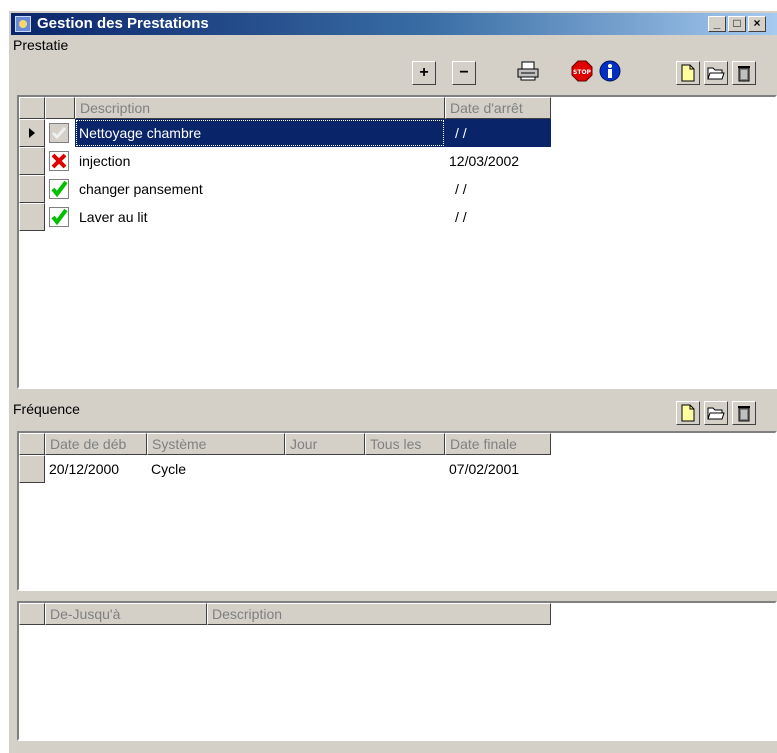  I want to click on delete-button, so click(744, 73).